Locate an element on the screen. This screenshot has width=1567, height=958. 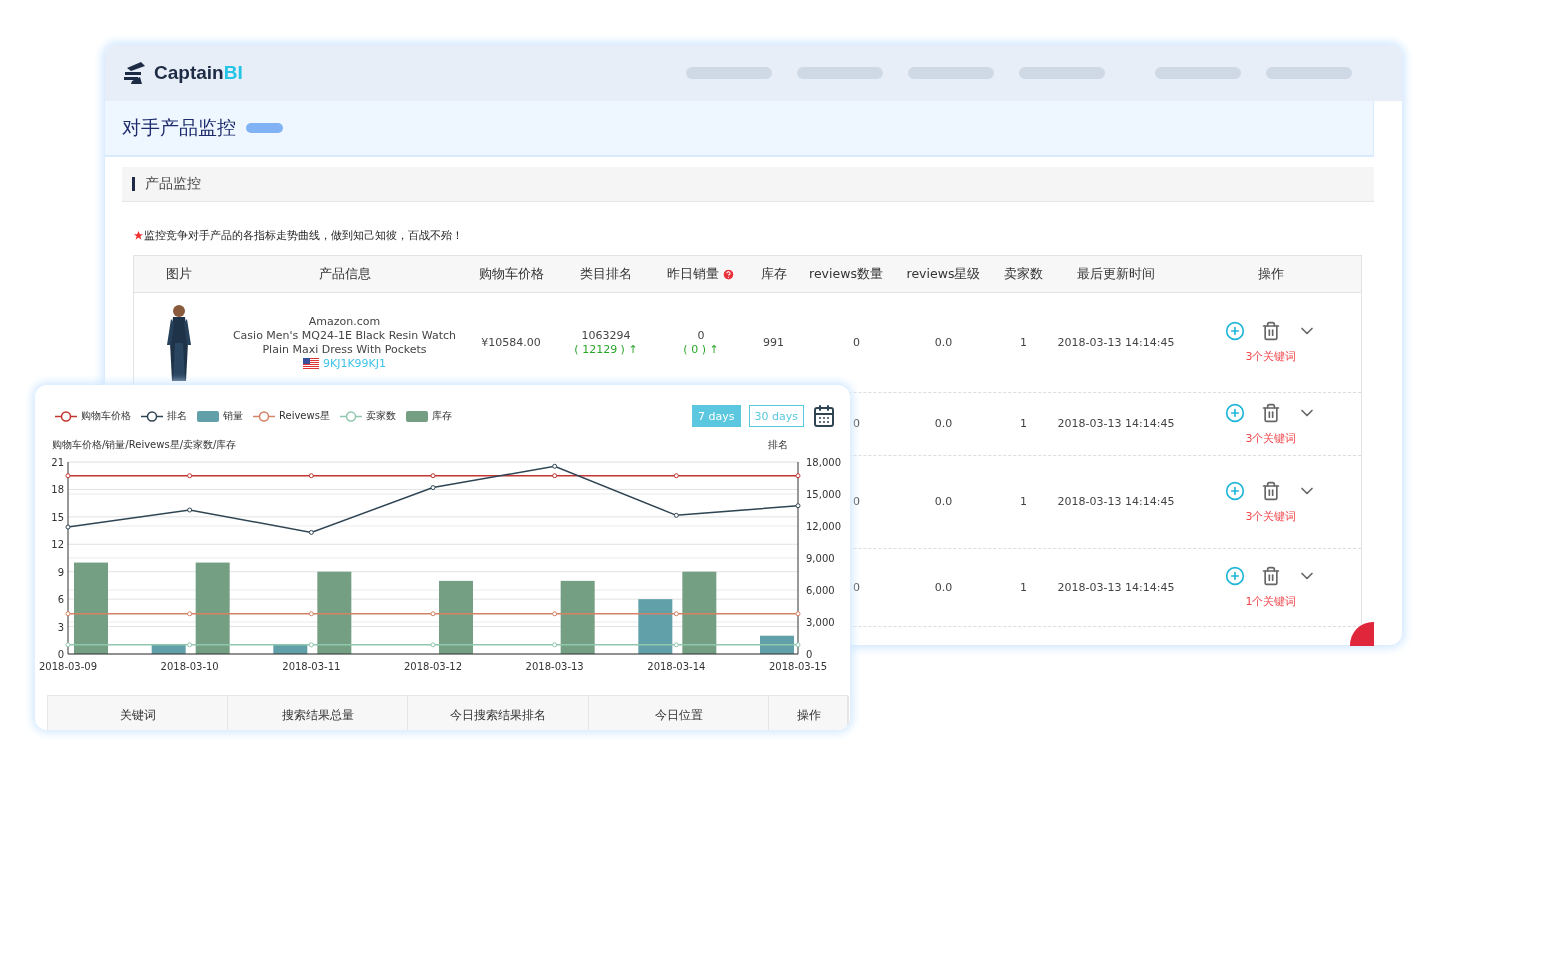
store-name: Amazon.com is located at coordinates (344, 321).